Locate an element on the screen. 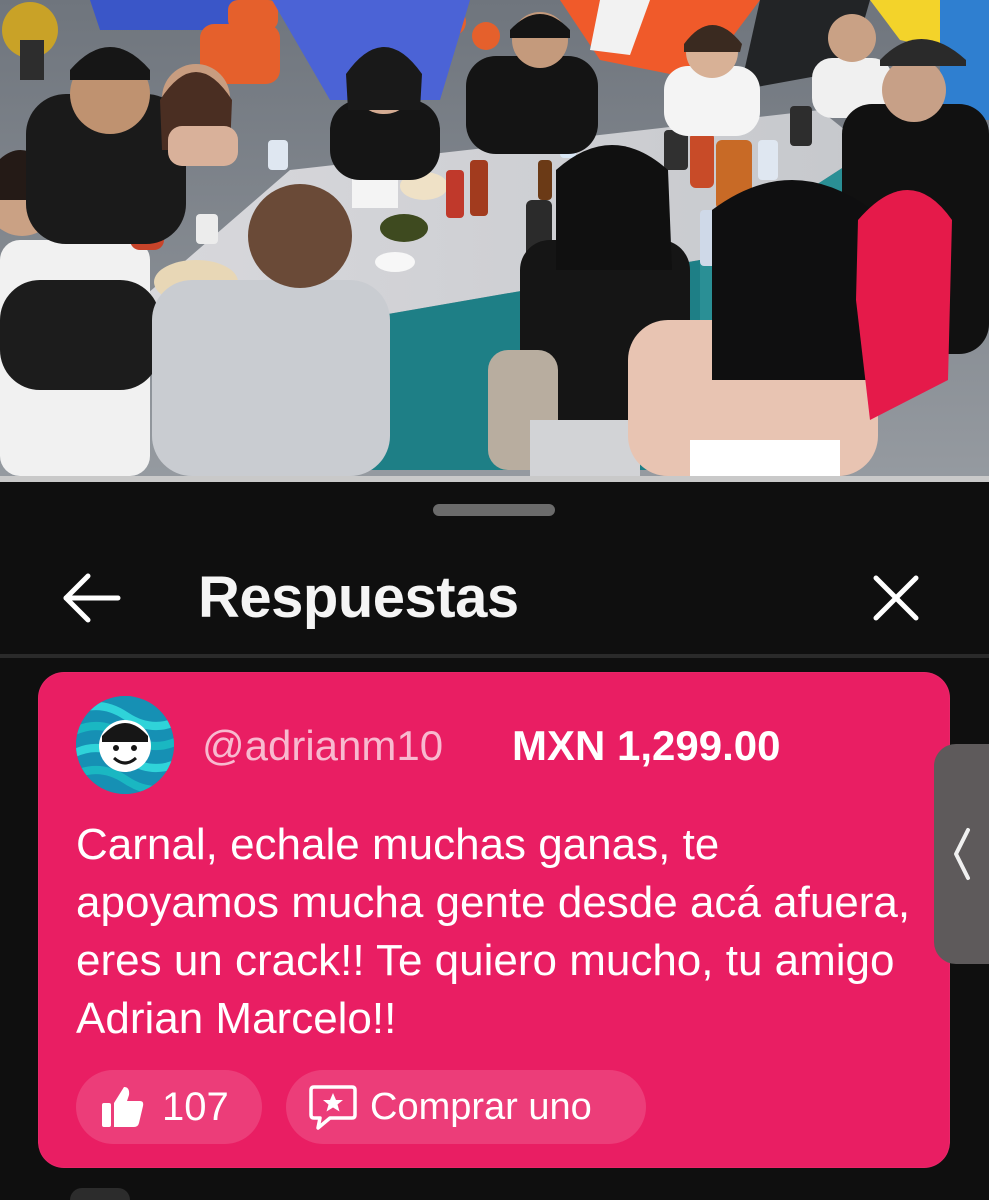 This screenshot has width=989, height=1200. author-handle: @adrianm10 is located at coordinates (322, 746).